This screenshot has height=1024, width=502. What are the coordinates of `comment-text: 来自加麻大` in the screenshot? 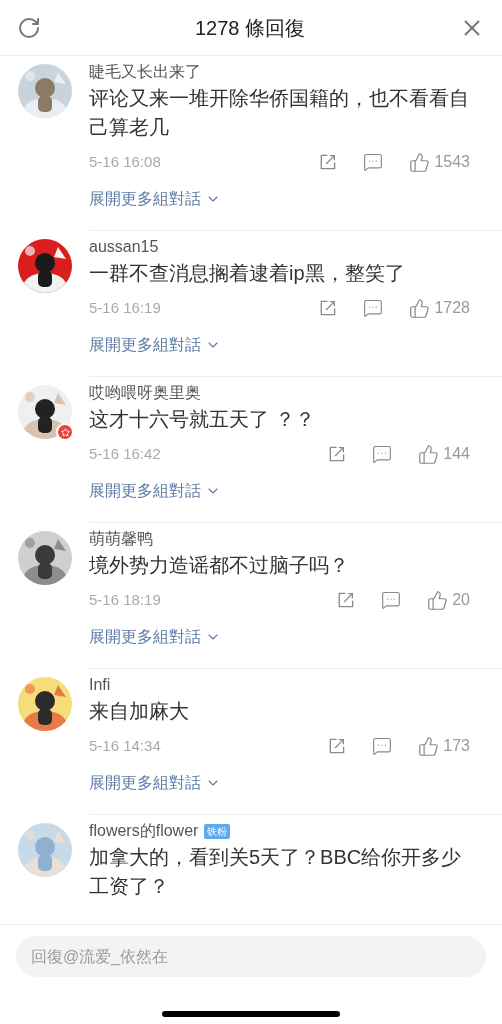 It's located at (139, 711).